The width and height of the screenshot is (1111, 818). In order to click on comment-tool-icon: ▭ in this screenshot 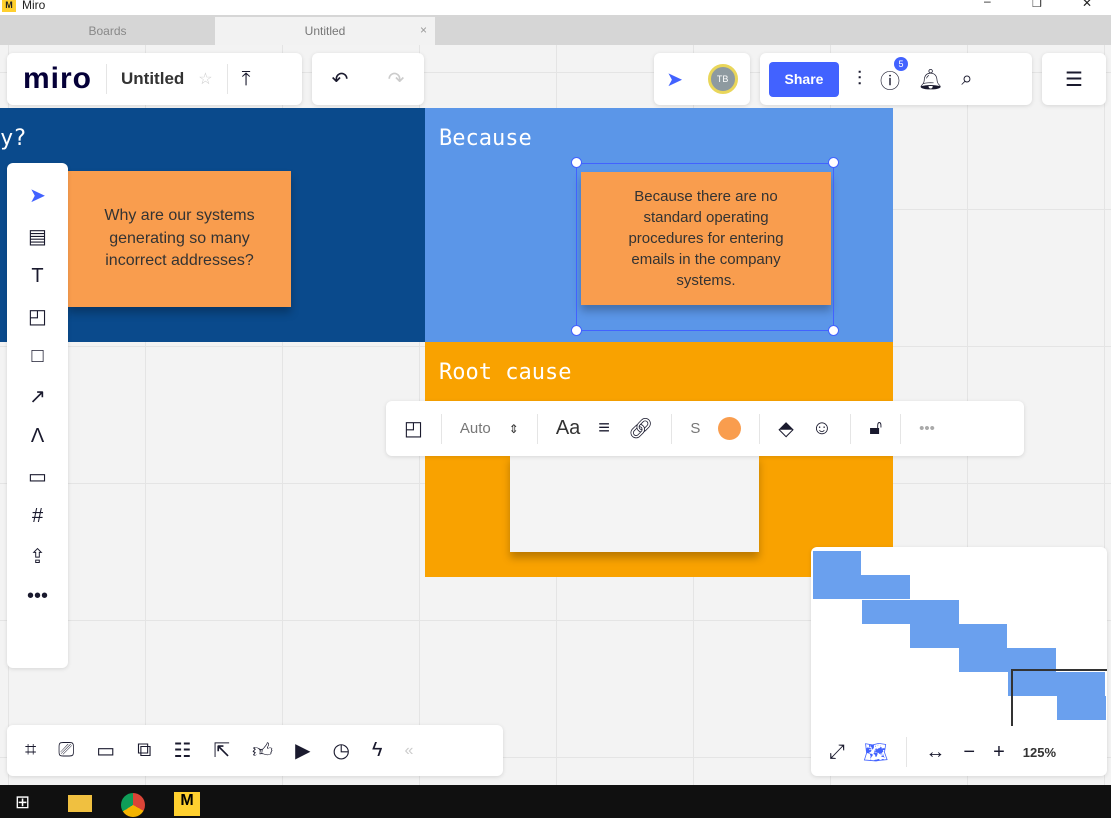, I will do `click(37, 476)`.